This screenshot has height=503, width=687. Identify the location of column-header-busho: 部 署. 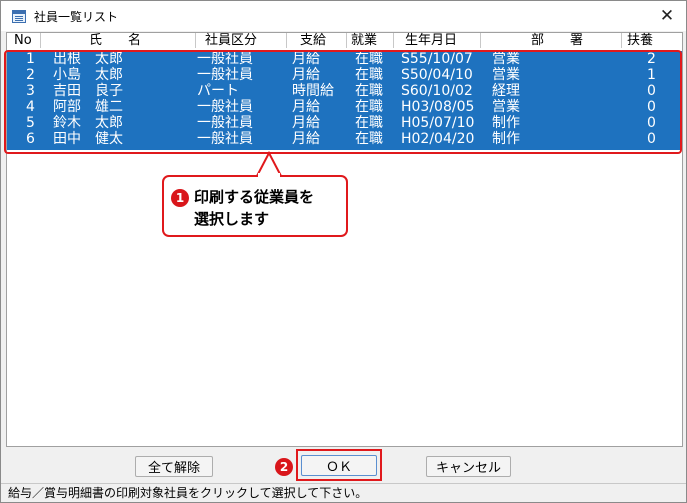
(557, 40).